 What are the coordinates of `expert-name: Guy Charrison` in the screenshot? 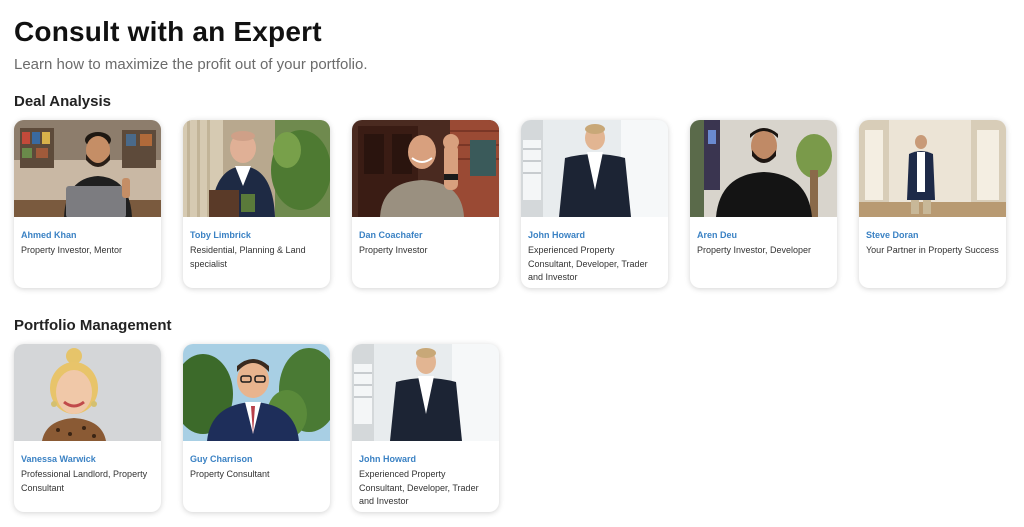 It's located at (221, 459).